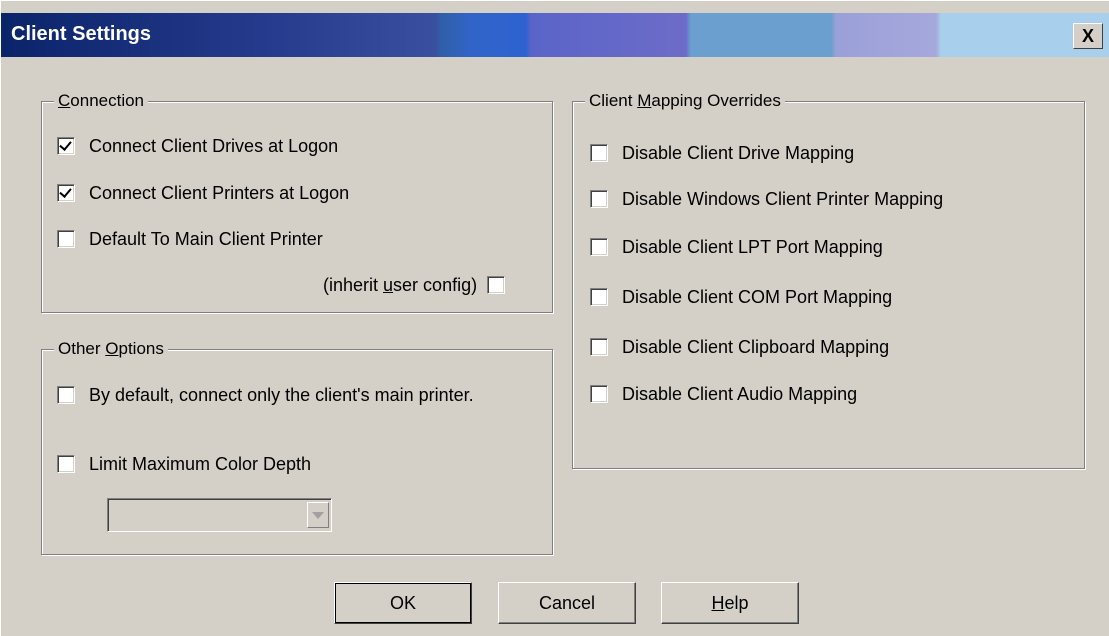 The width and height of the screenshot is (1109, 636). What do you see at coordinates (599, 297) in the screenshot?
I see `disable-com-mapping-checkbox` at bounding box center [599, 297].